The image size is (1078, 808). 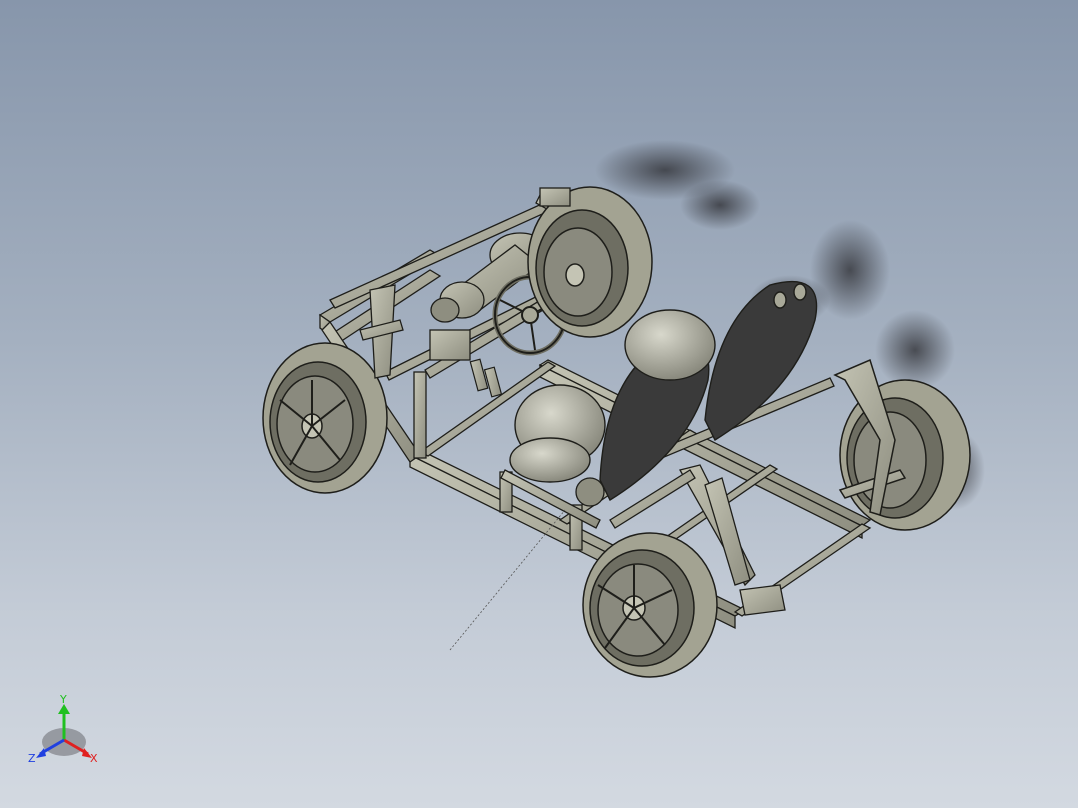 I want to click on pedal-assembly, so click(x=486, y=378).